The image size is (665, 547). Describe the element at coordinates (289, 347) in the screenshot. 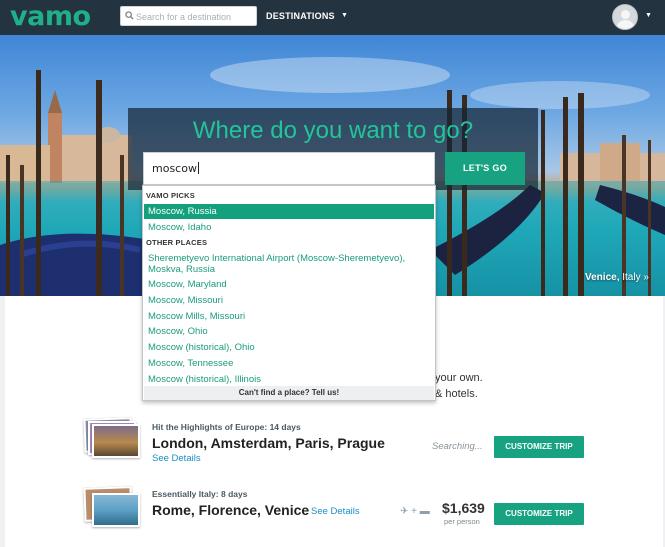

I see `suggestion-item: Moscow (historical), Ohio` at that location.